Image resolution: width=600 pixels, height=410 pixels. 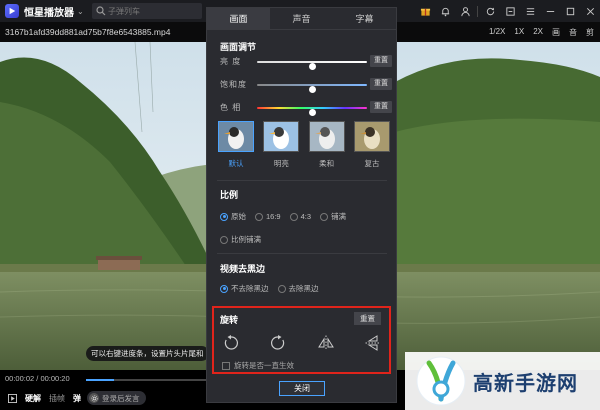 What do you see at coordinates (303, 288) in the screenshot?
I see `remove-black-border-label: 去除黑边` at bounding box center [303, 288].